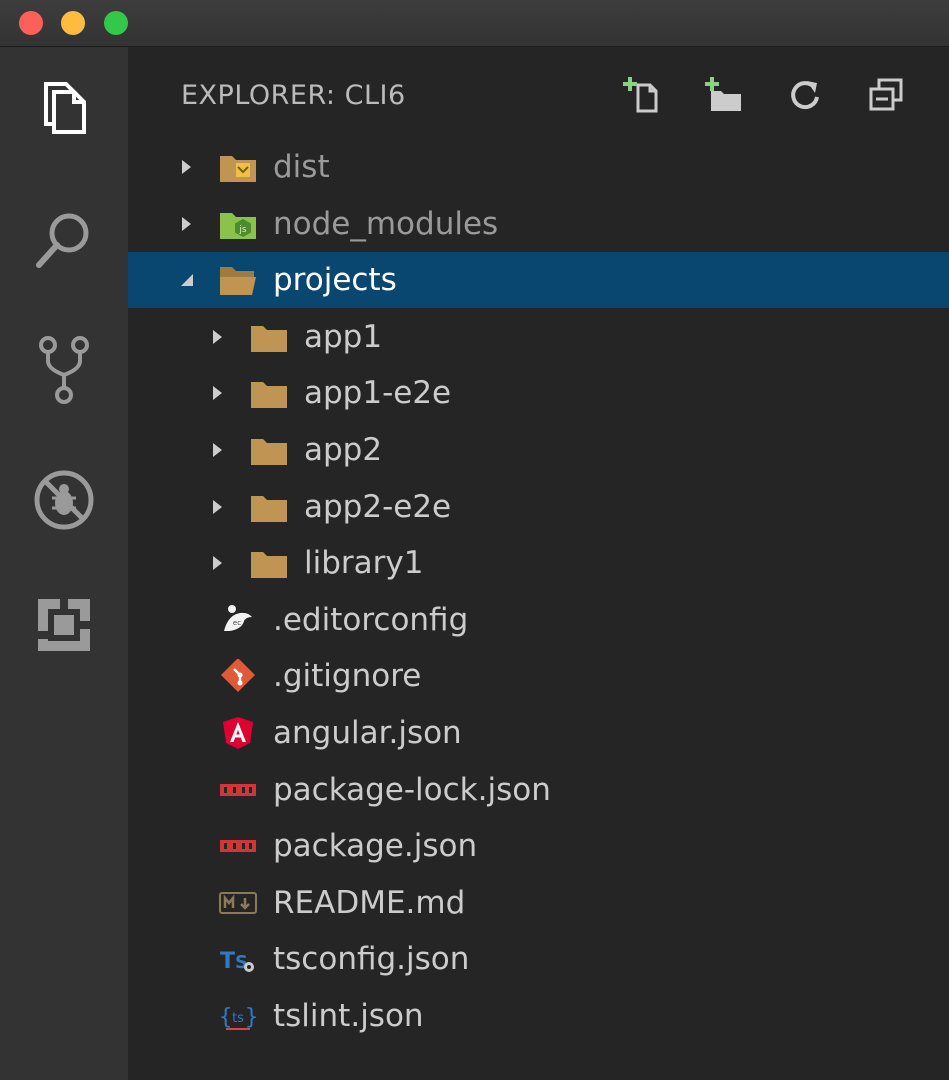  I want to click on tree-item-label: app2, so click(343, 450).